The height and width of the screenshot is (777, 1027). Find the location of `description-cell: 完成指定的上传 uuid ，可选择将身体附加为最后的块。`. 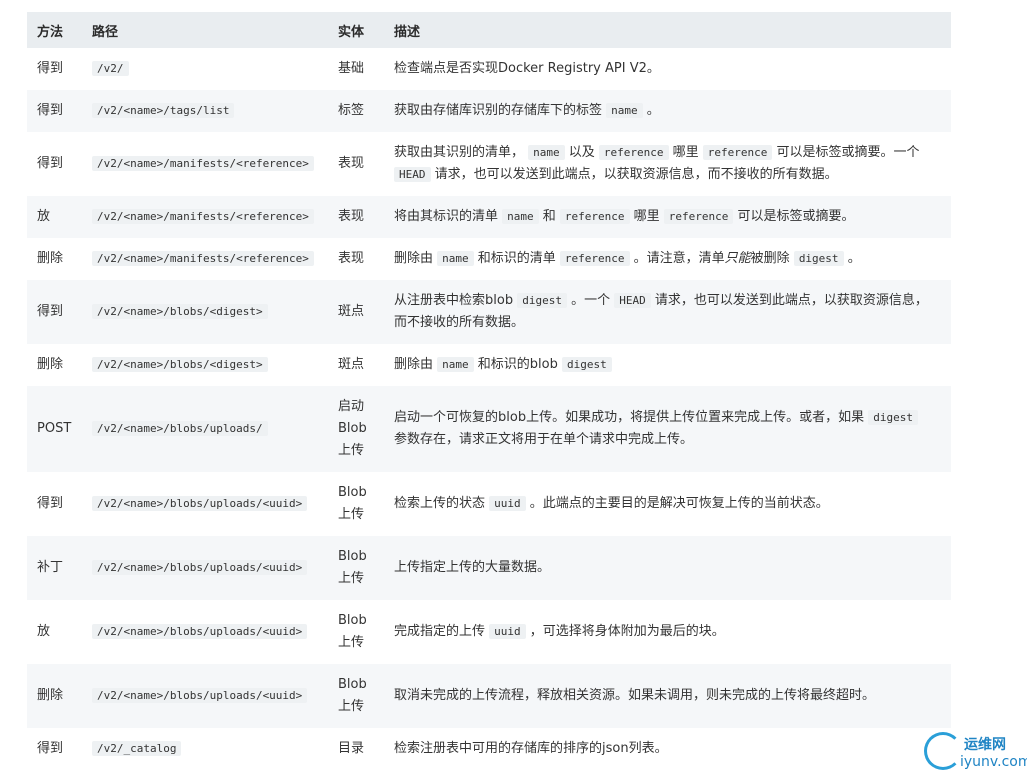

description-cell: 完成指定的上传 uuid ，可选择将身体附加为最后的块。 is located at coordinates (667, 632).